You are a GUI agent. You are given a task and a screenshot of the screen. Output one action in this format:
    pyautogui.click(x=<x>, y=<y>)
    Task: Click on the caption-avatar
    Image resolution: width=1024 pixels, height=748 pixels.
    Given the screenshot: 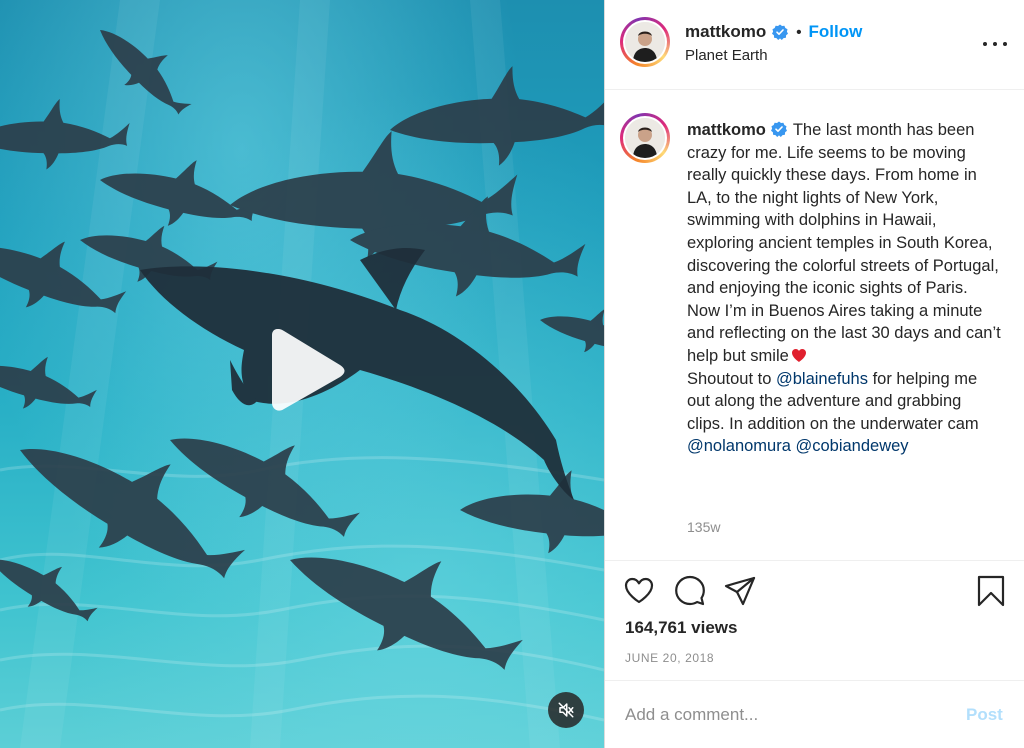 What is the action you would take?
    pyautogui.click(x=645, y=138)
    